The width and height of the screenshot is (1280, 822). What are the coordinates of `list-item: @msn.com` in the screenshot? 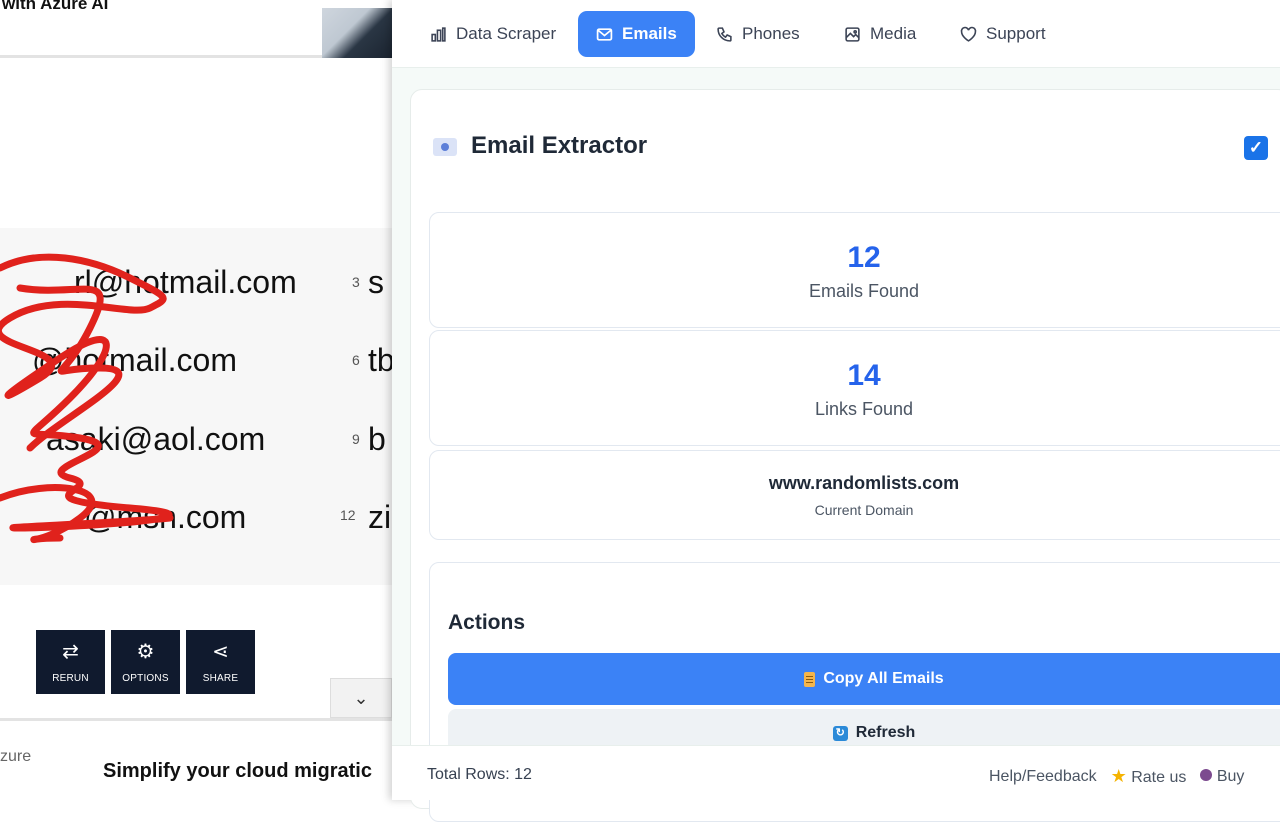 It's located at (165, 517).